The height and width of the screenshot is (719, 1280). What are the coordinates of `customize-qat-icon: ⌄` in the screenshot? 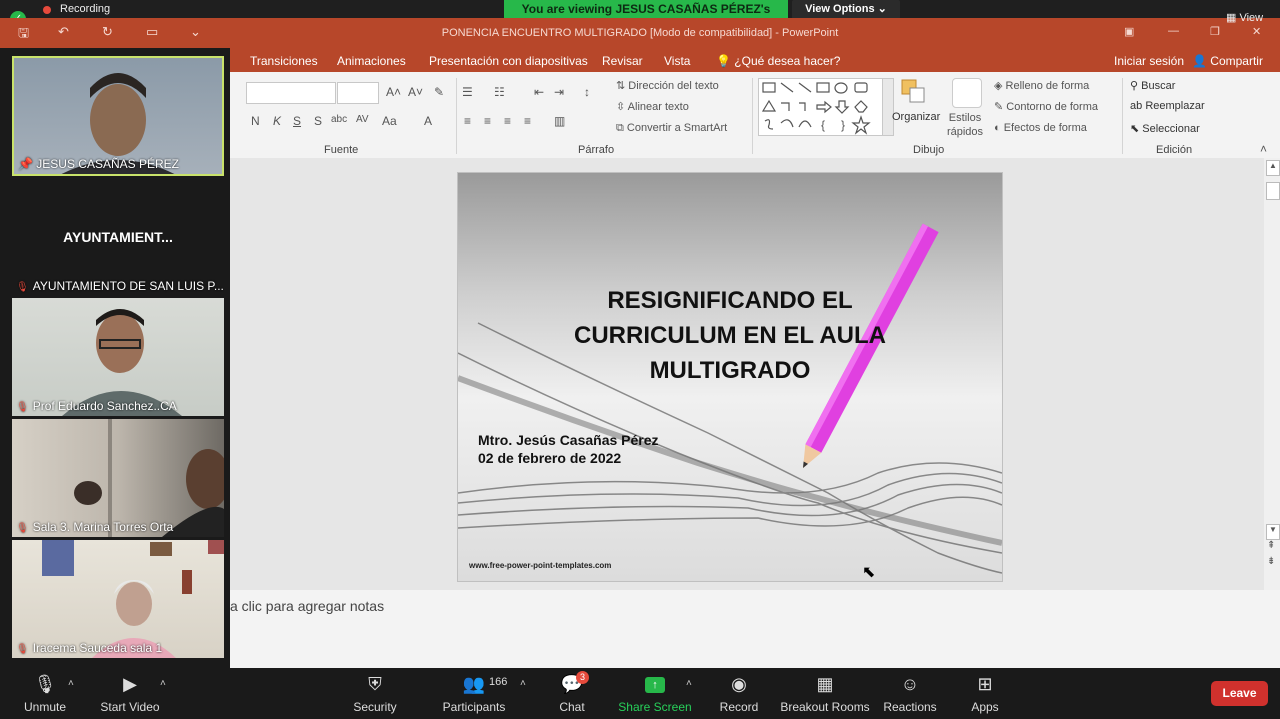 It's located at (195, 32).